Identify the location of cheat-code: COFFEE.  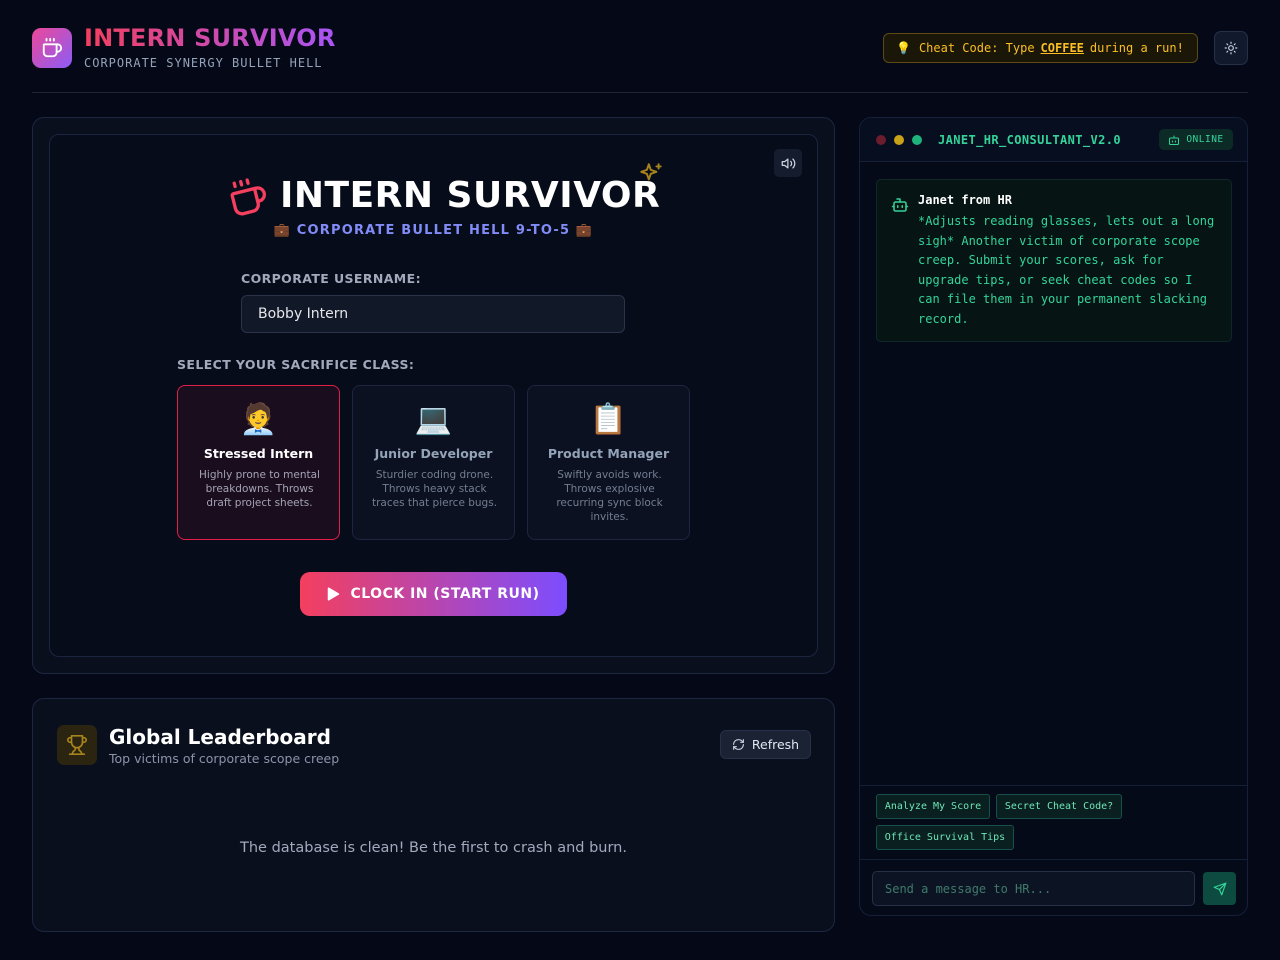
(1062, 48).